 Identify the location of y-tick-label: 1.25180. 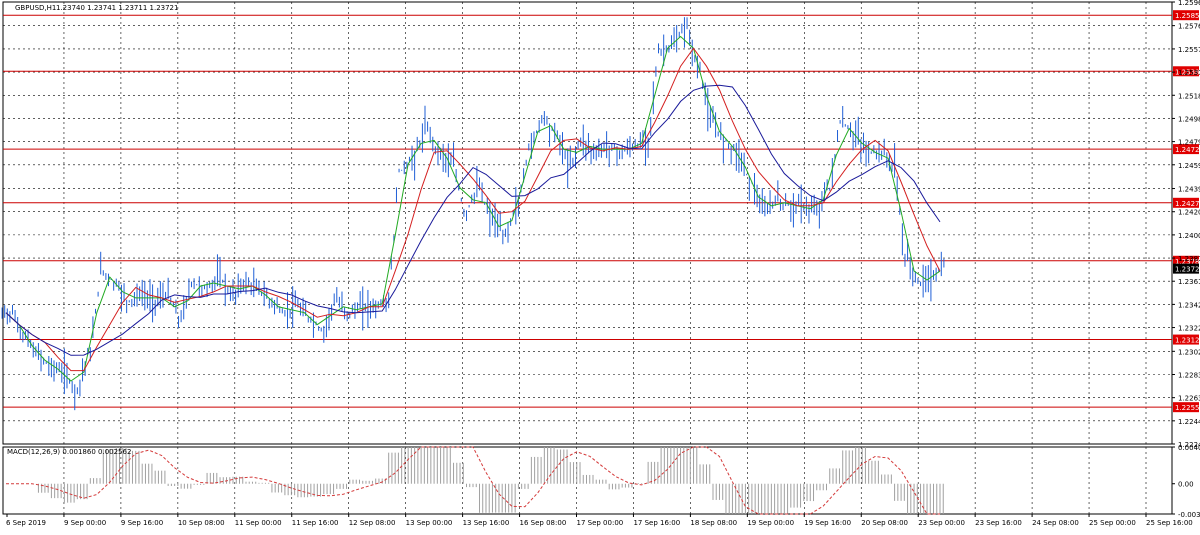
(1189, 96).